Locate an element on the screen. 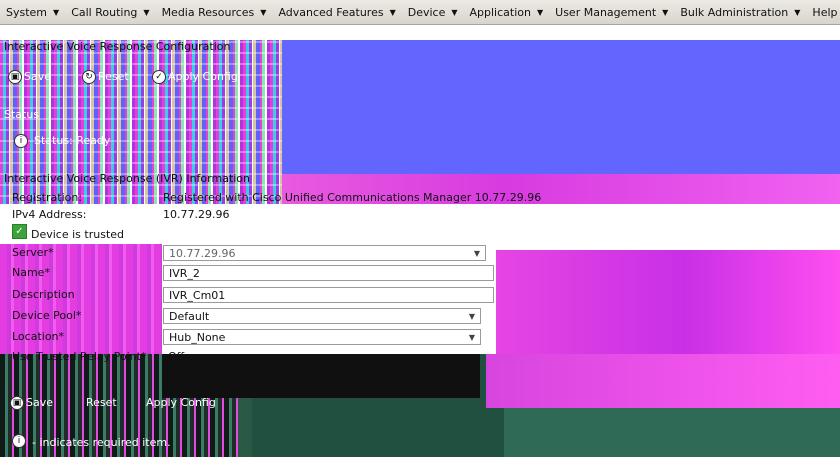 This screenshot has width=840, height=457. menu-call-routing: Call Routing ▼ is located at coordinates (110, 12).